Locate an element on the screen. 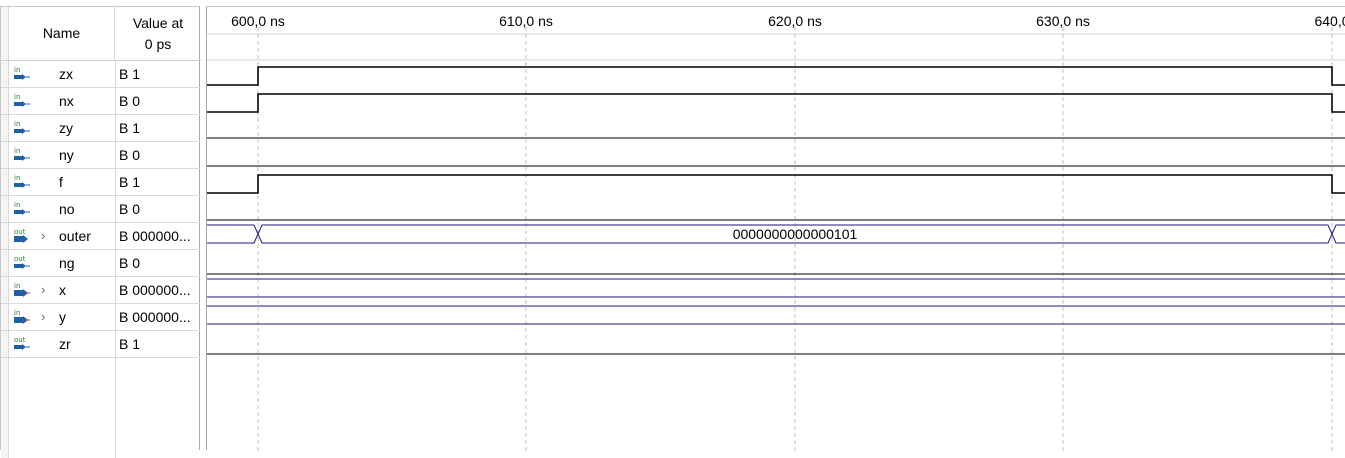 This screenshot has height=458, width=1345. waveform-zx is located at coordinates (776, 76).